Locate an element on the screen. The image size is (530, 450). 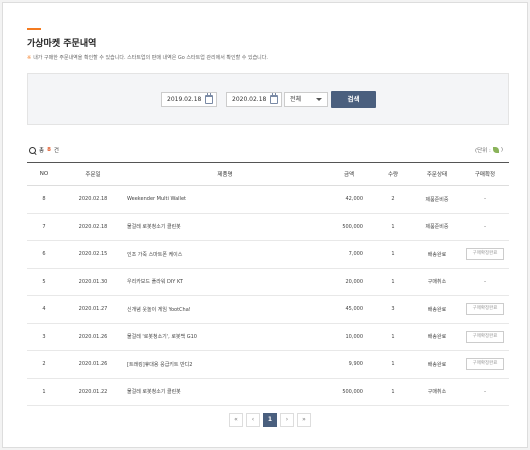
header-product: 제품명 is located at coordinates (225, 175).